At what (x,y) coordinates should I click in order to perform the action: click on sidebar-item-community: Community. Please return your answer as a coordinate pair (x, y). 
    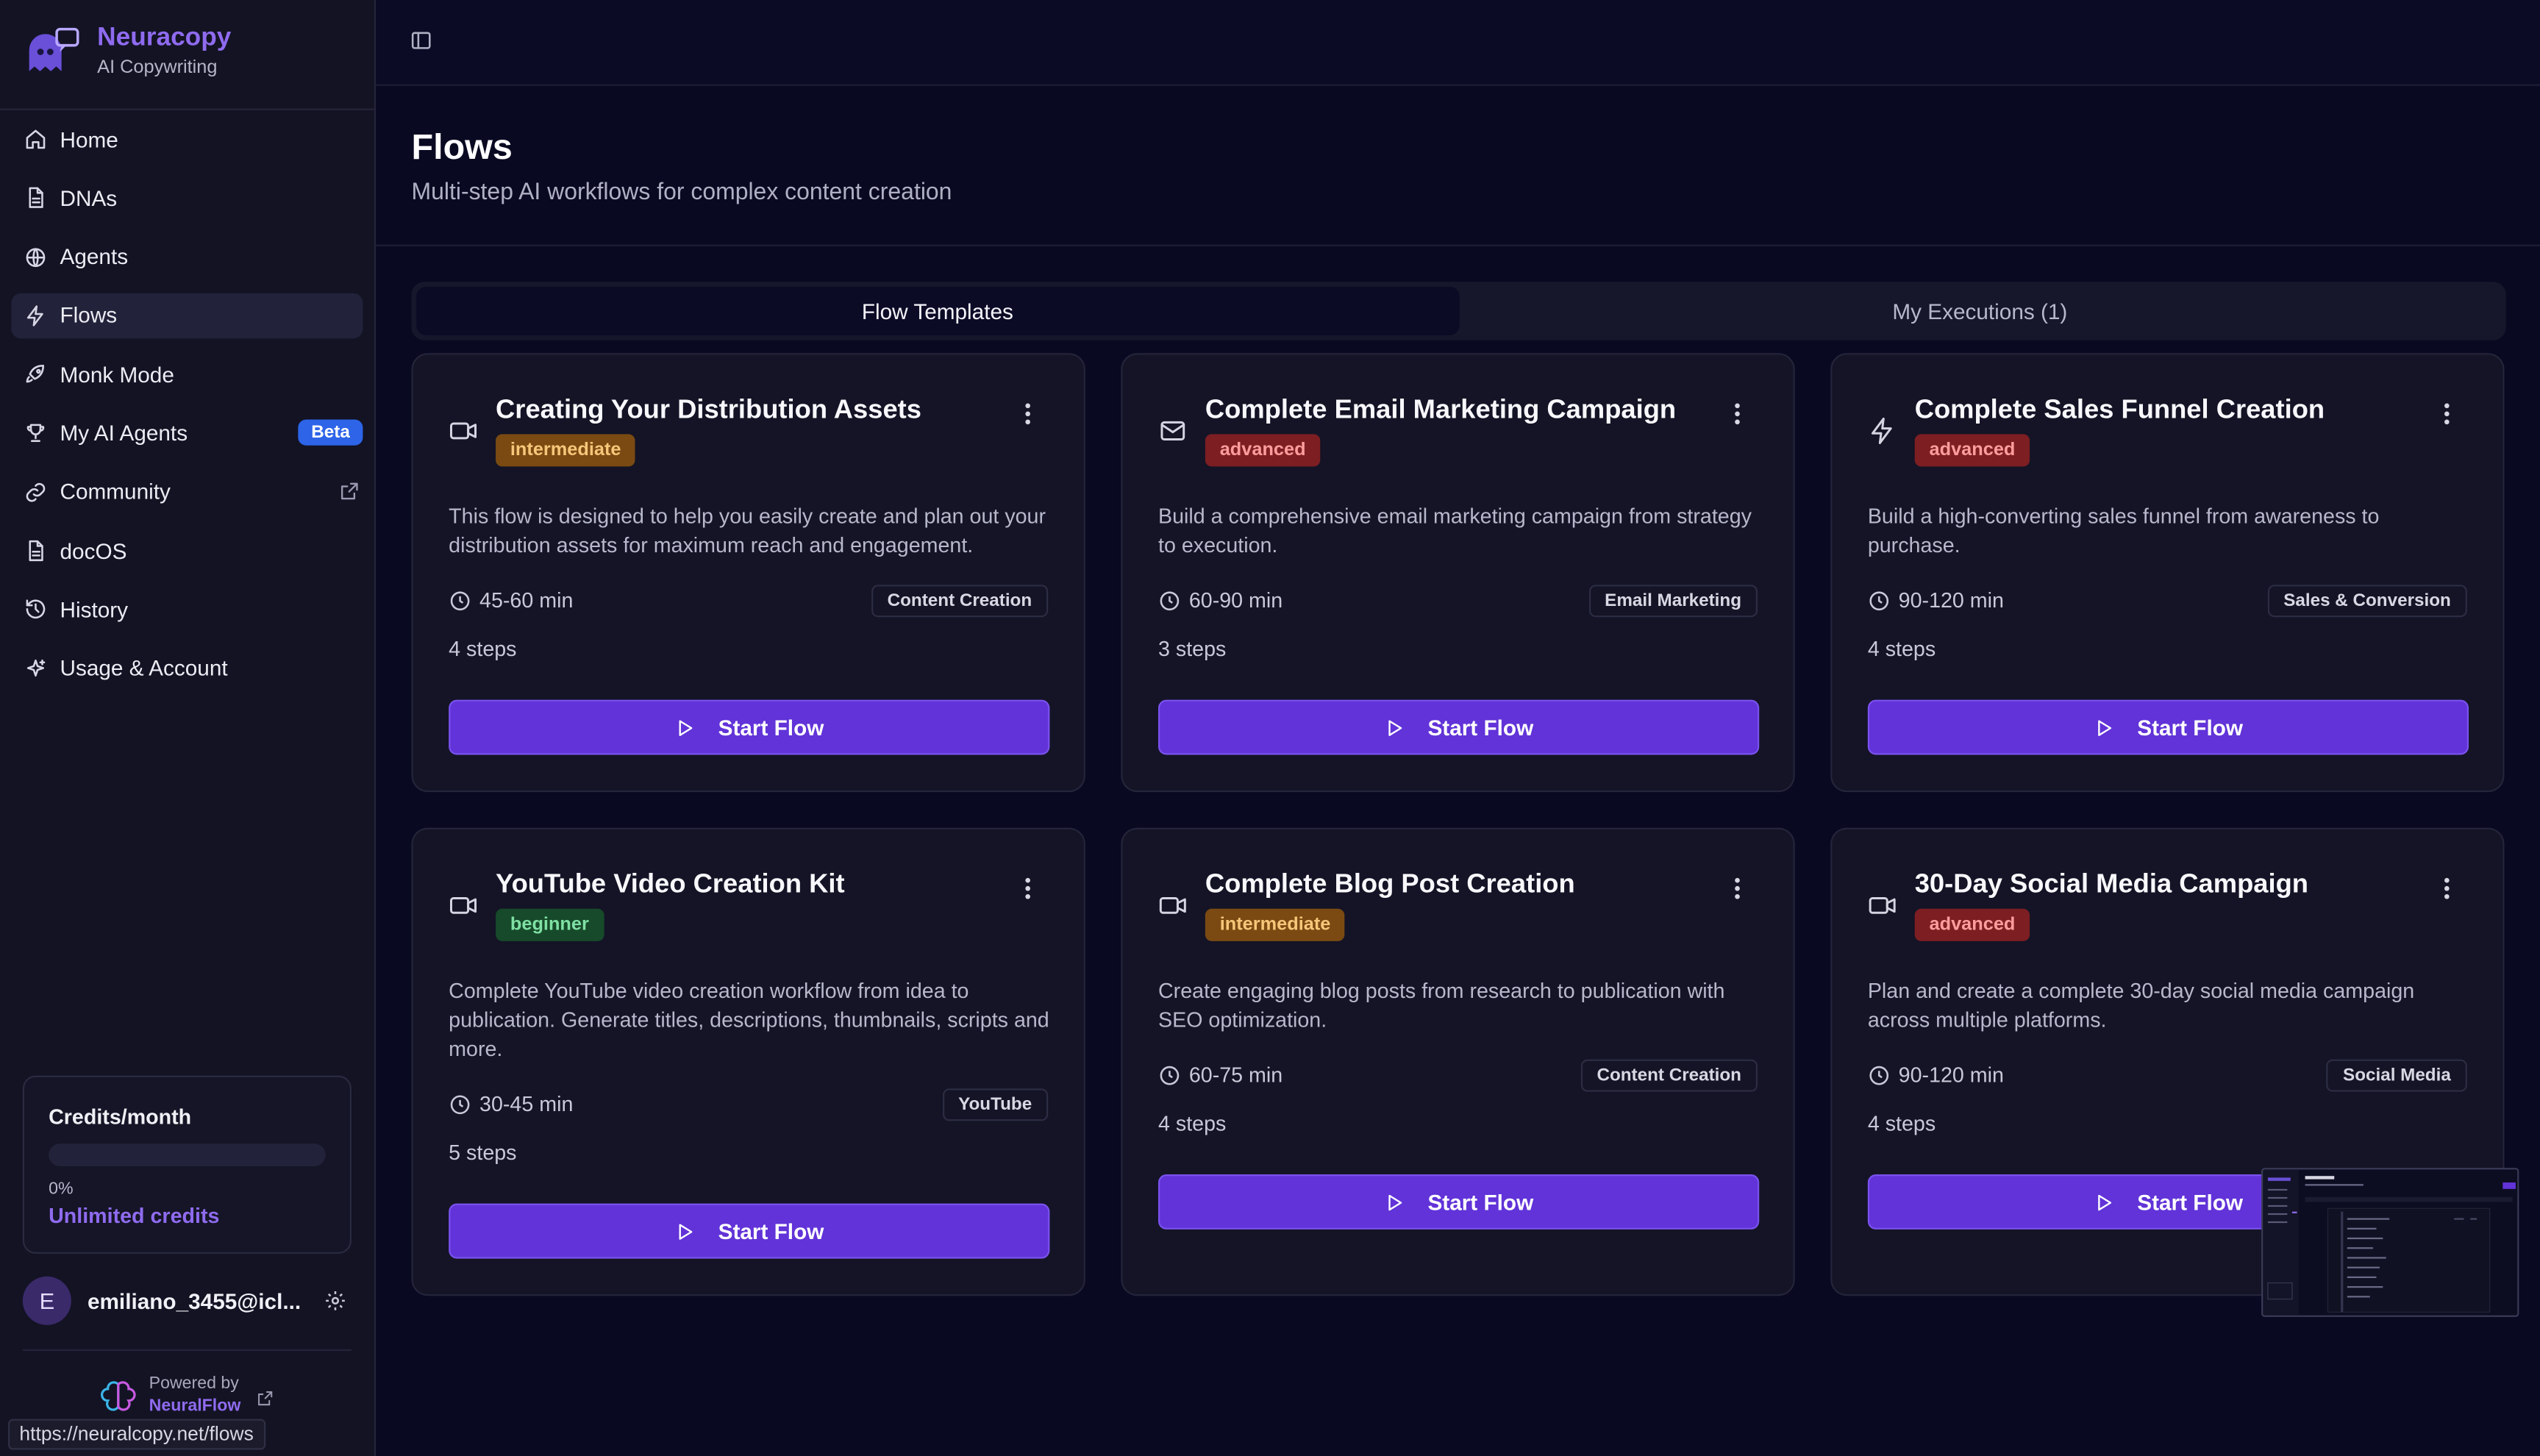
    Looking at the image, I should click on (187, 492).